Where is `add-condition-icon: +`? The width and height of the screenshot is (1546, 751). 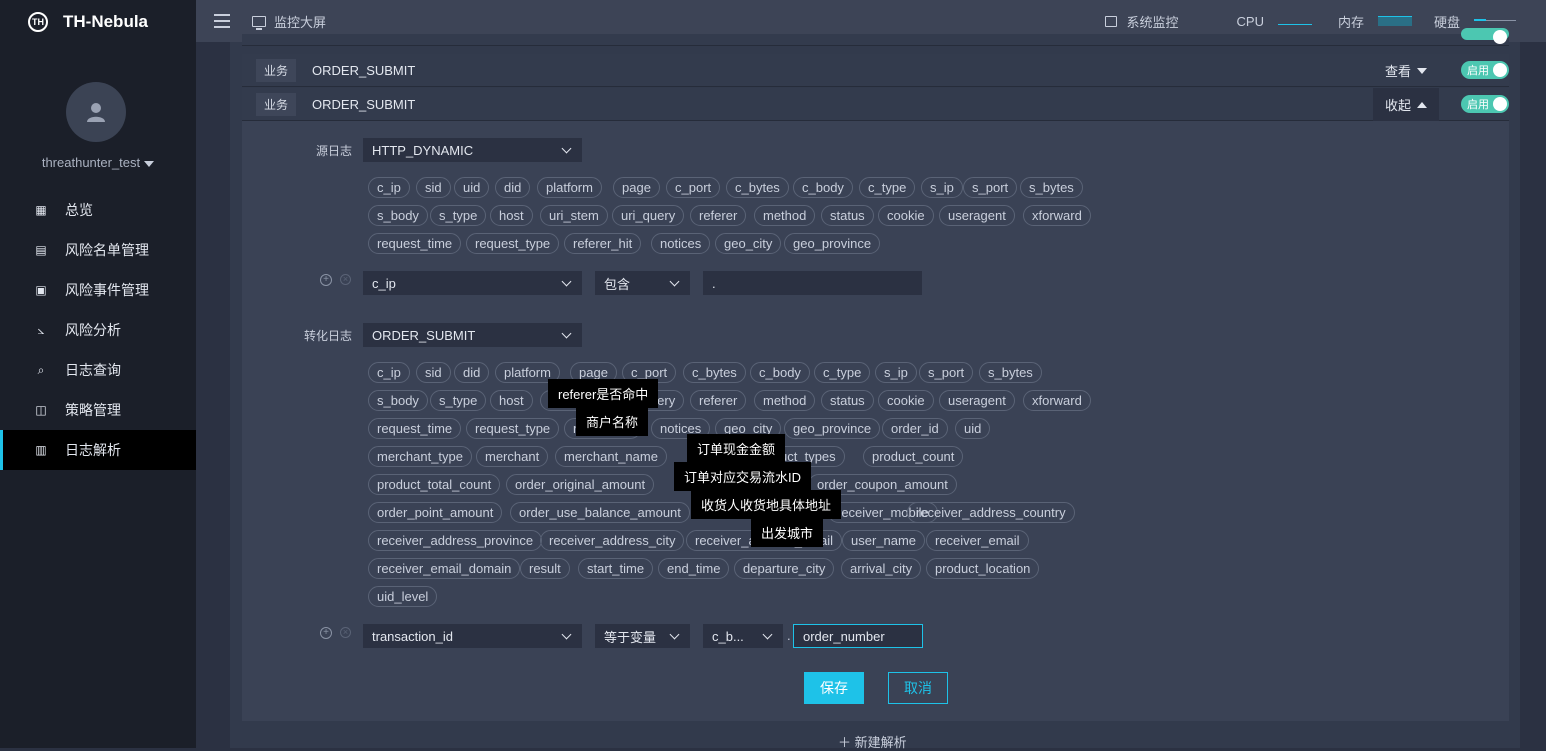
add-condition-icon: + is located at coordinates (326, 280).